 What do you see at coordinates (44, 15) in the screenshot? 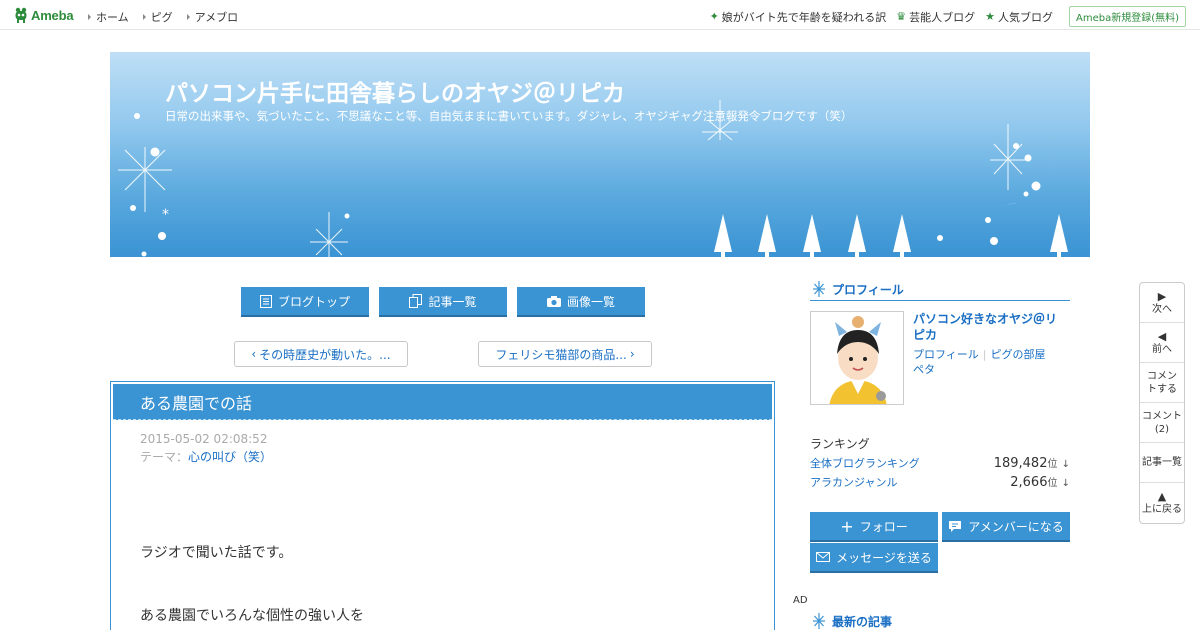
I see `ameba-logo: Ameba` at bounding box center [44, 15].